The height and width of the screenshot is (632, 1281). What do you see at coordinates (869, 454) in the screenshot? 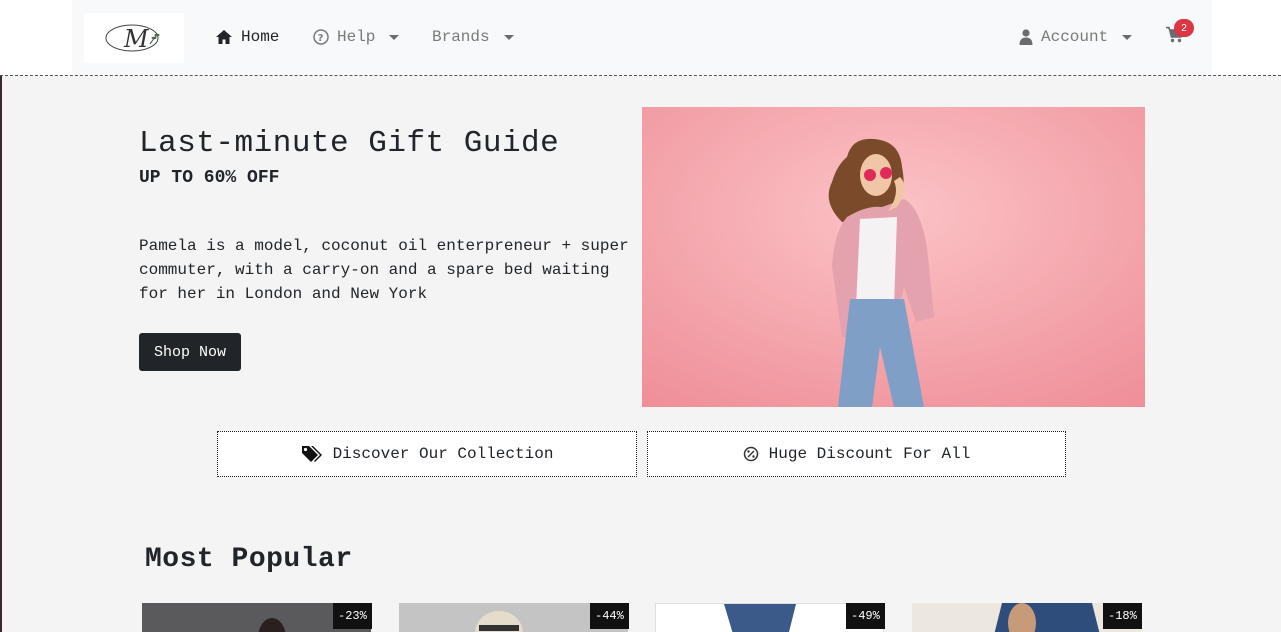
I see `huge-discount-label: Huge Discount For All` at bounding box center [869, 454].